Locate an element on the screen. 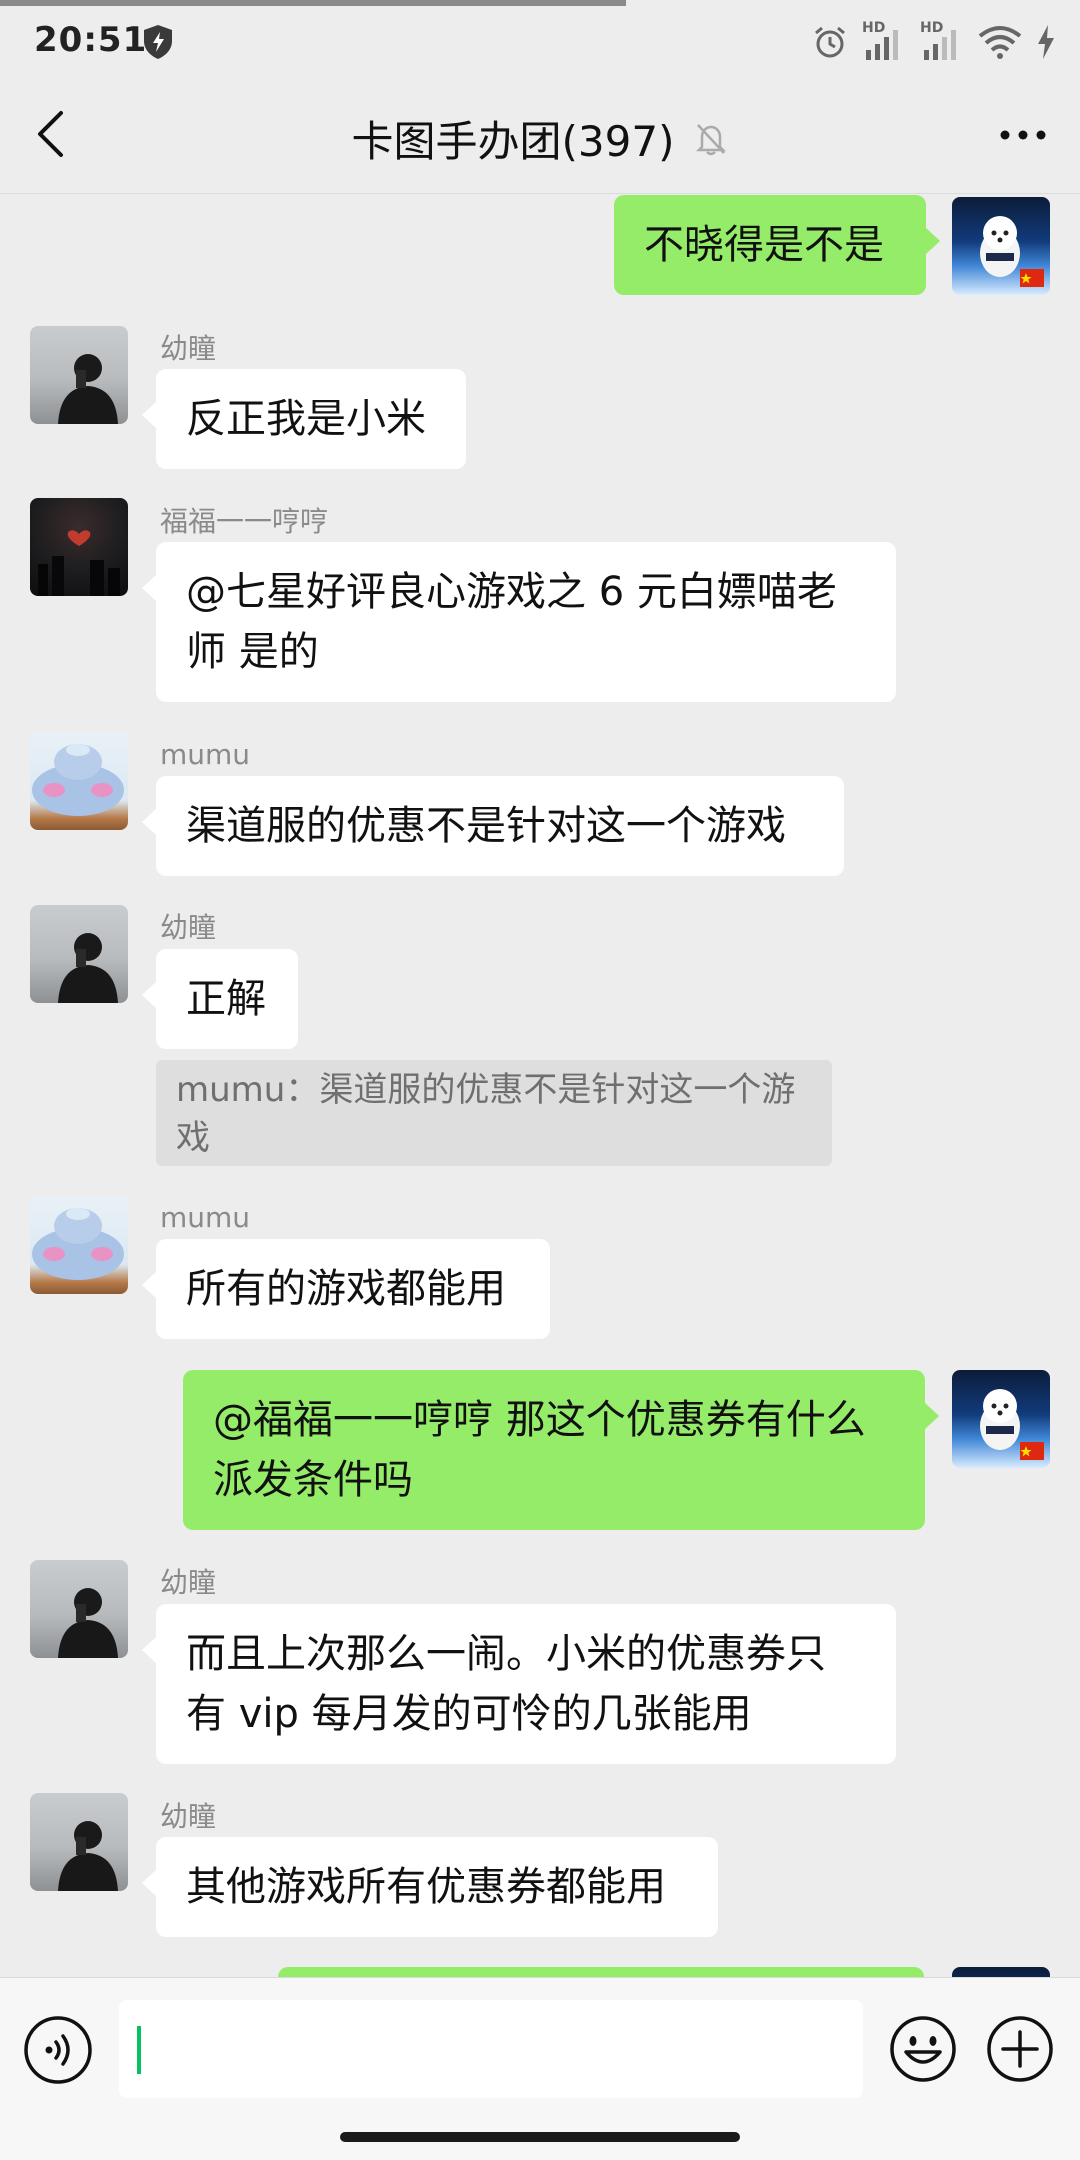 The height and width of the screenshot is (2160, 1080). message-text: 反正我是小米 is located at coordinates (306, 419).